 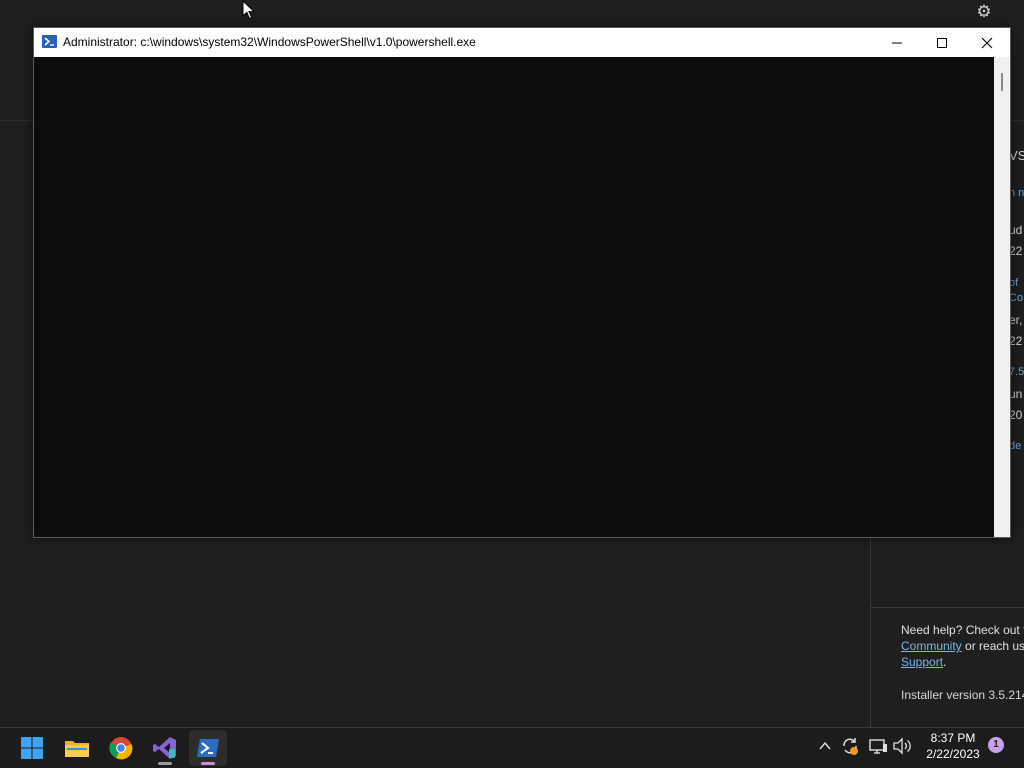 I want to click on visual-studio-installer-icon, so click(x=164, y=748).